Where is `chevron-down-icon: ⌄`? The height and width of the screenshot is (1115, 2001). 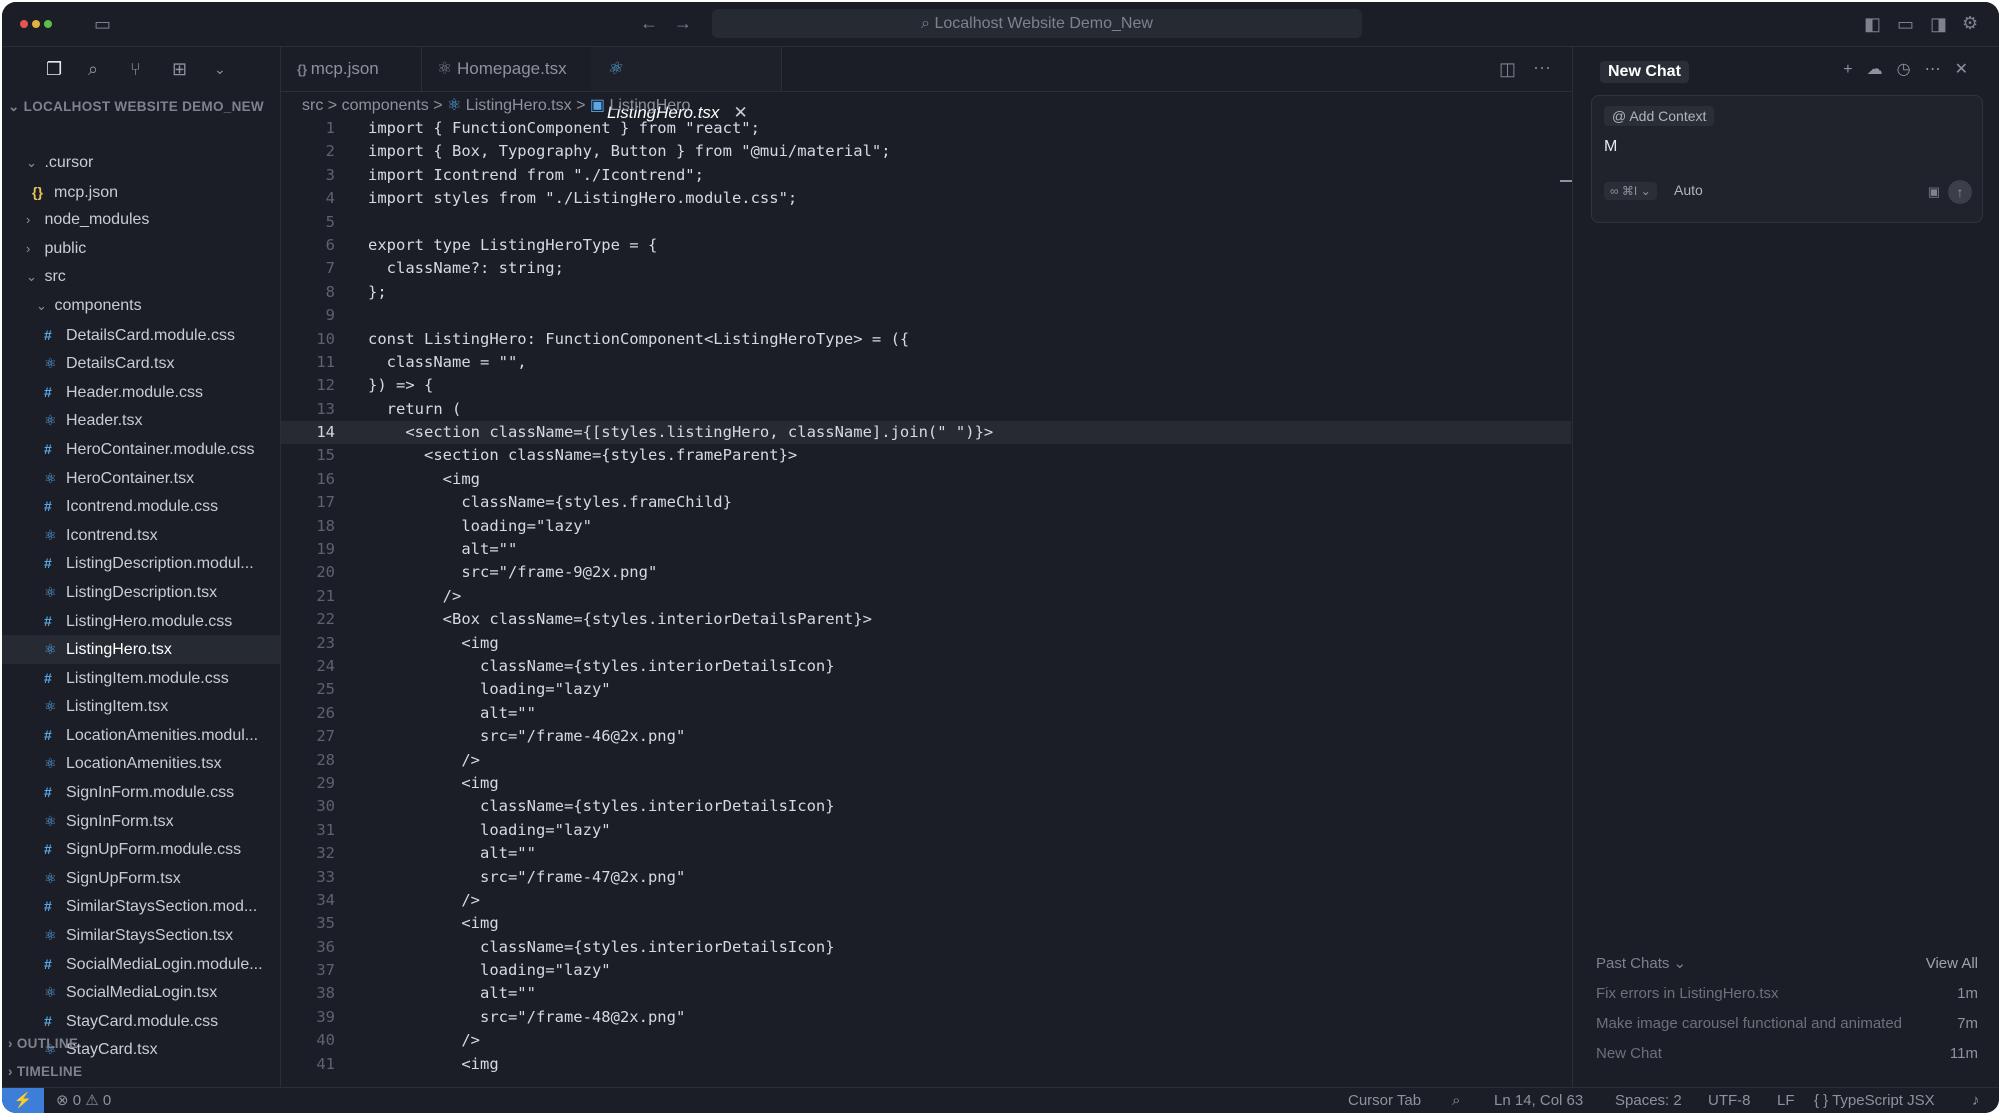 chevron-down-icon: ⌄ is located at coordinates (220, 69).